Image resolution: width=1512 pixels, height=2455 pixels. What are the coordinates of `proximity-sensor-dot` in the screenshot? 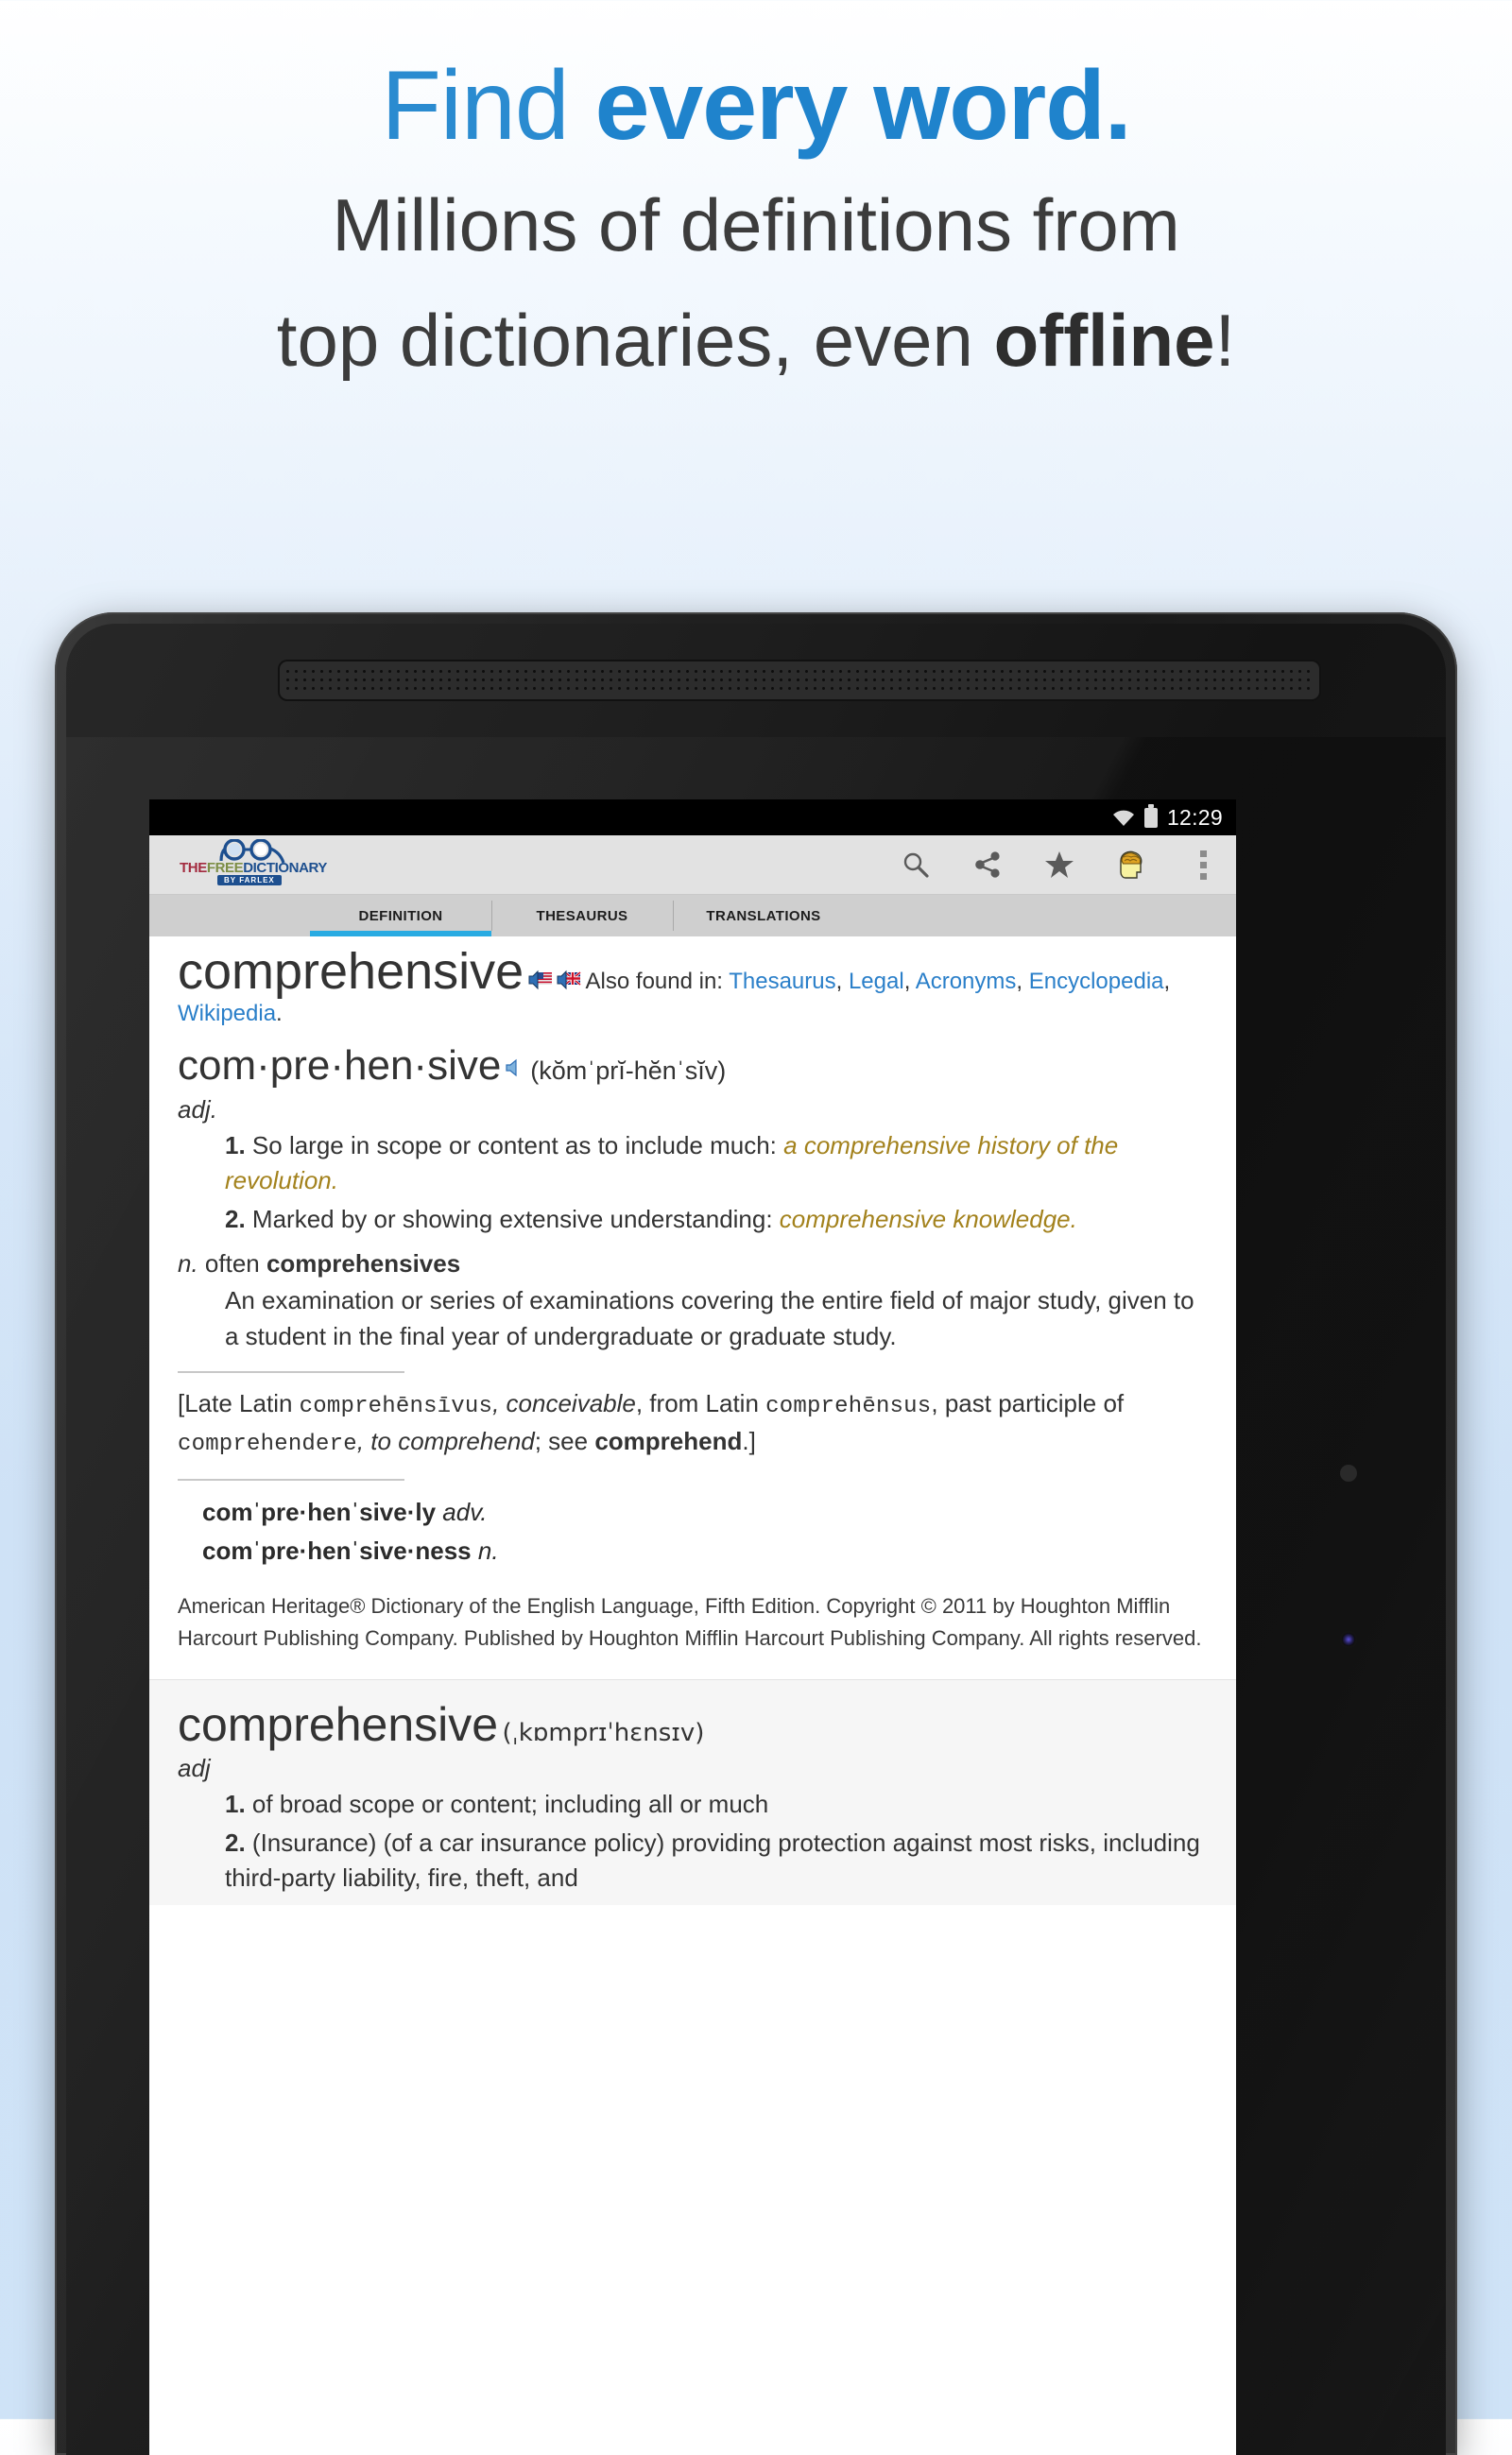 It's located at (1348, 1473).